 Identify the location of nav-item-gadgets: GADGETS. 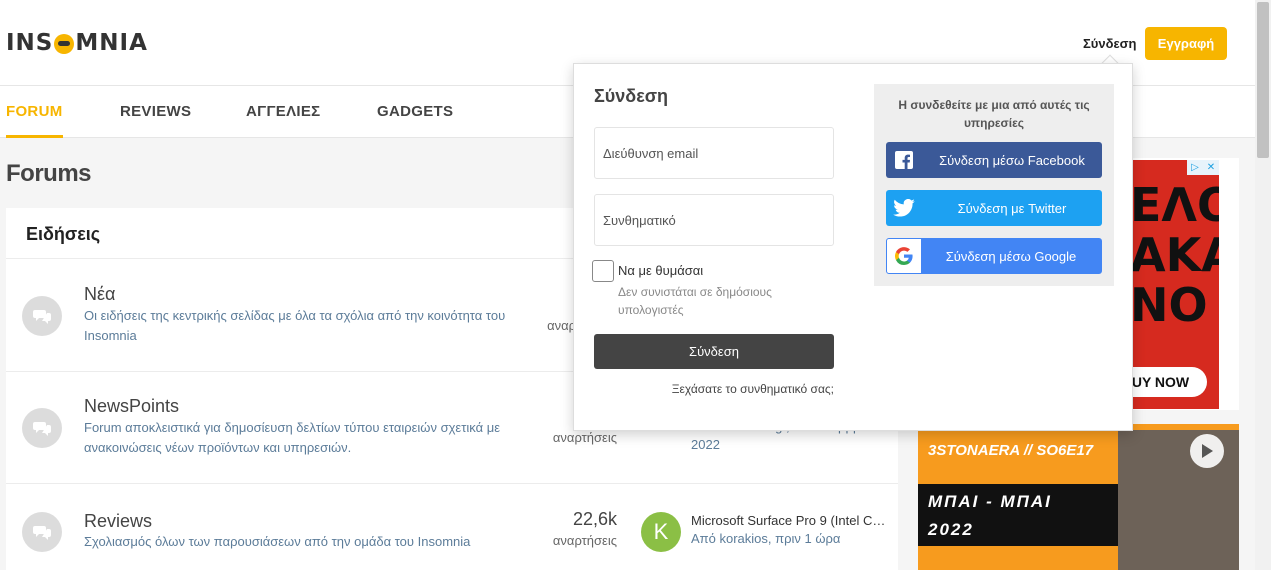
(415, 112).